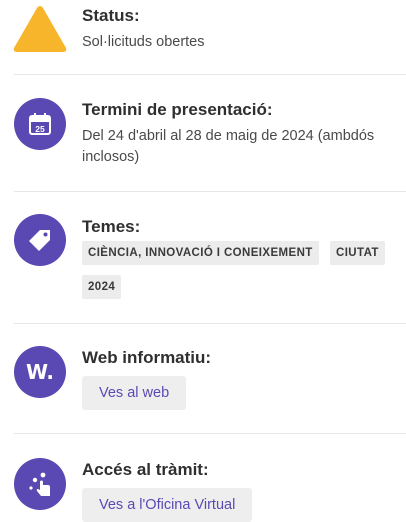 This screenshot has width=406, height=522. I want to click on calendar-icon: 25, so click(40, 124).